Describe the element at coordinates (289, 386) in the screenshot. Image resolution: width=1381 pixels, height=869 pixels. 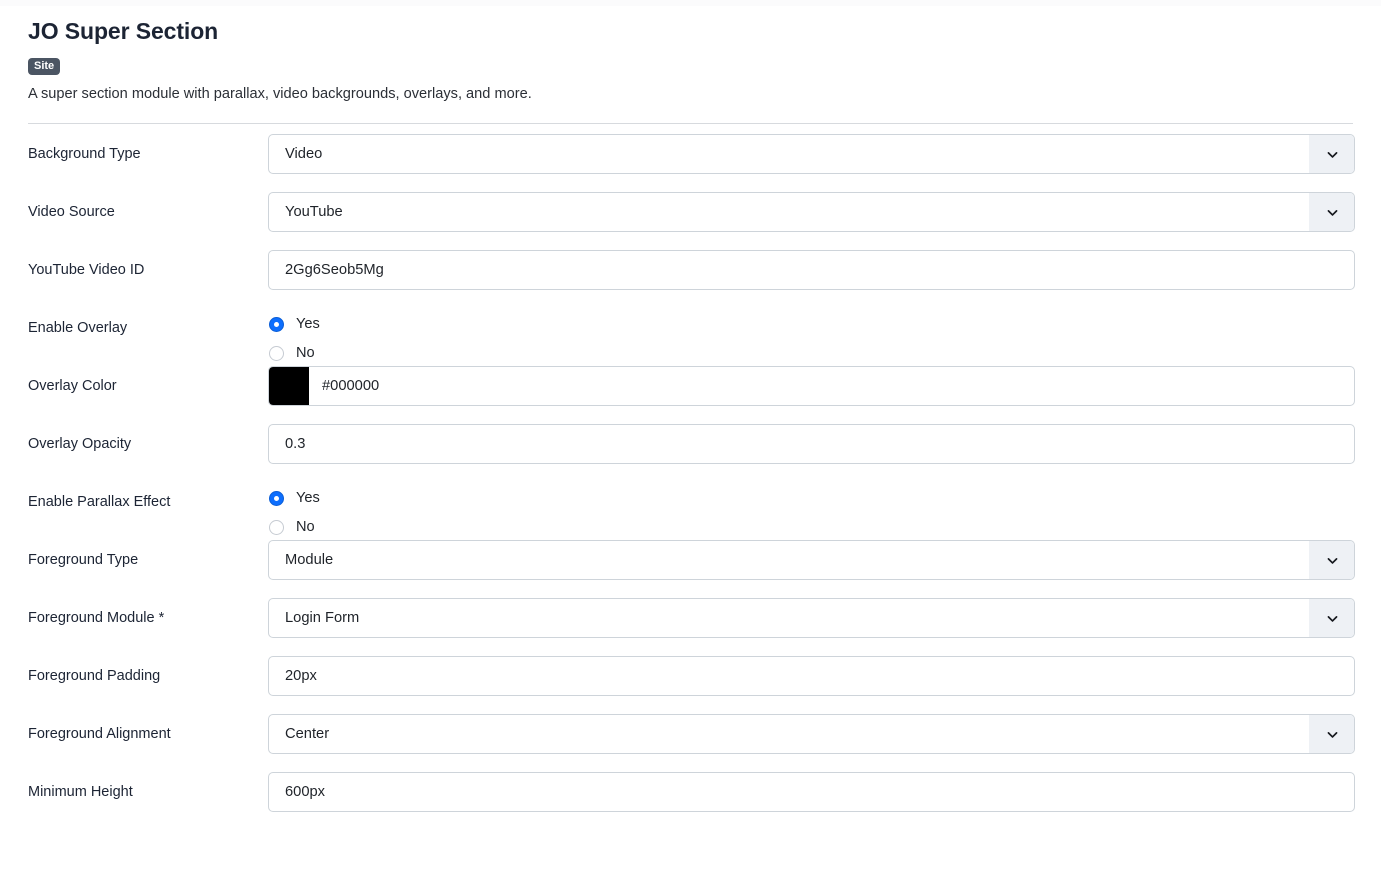
I see `color-swatch` at that location.